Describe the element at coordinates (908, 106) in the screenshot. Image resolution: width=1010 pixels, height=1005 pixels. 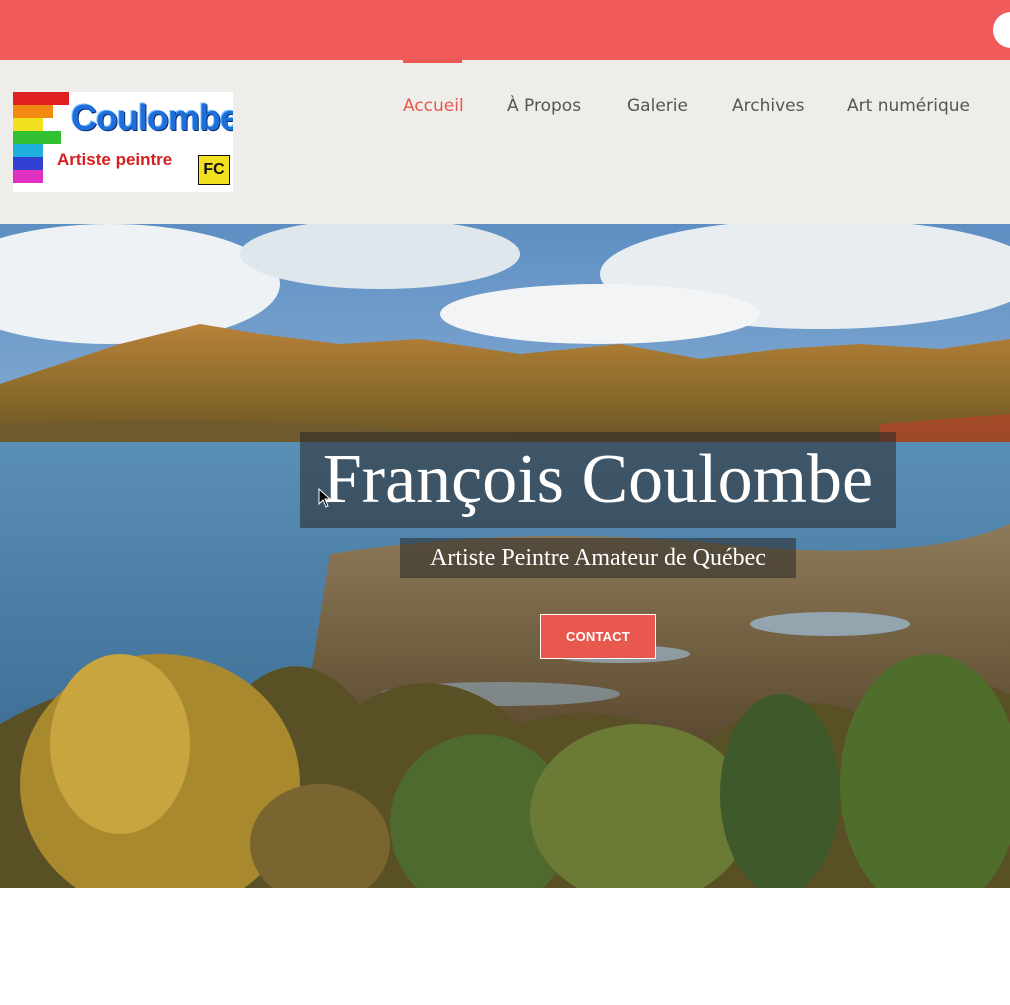
I see `nav-item-art-numerique: Art numérique` at that location.